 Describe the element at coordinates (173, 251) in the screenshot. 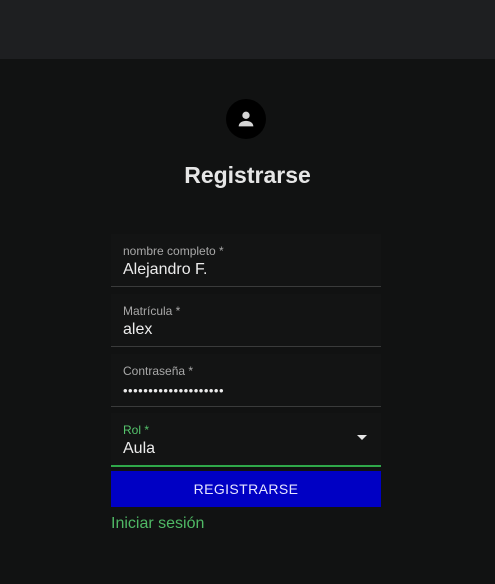

I see `full-name-label: nombre completo *` at that location.